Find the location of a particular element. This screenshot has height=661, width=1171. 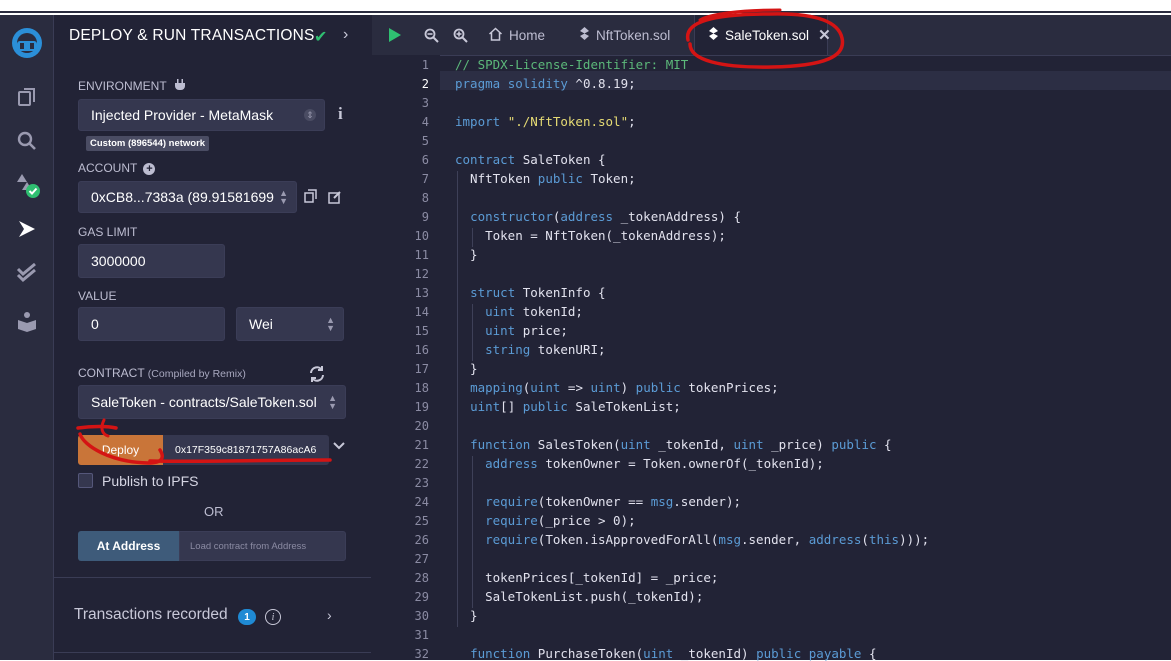

line-number: 32 is located at coordinates (421, 654).